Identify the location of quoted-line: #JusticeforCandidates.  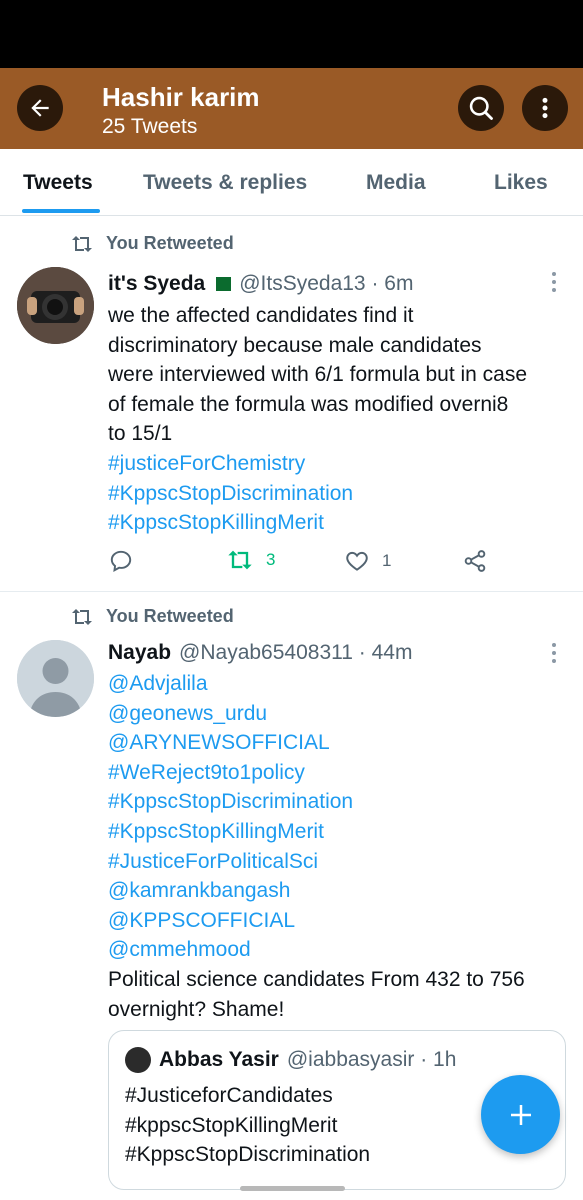
(229, 1095).